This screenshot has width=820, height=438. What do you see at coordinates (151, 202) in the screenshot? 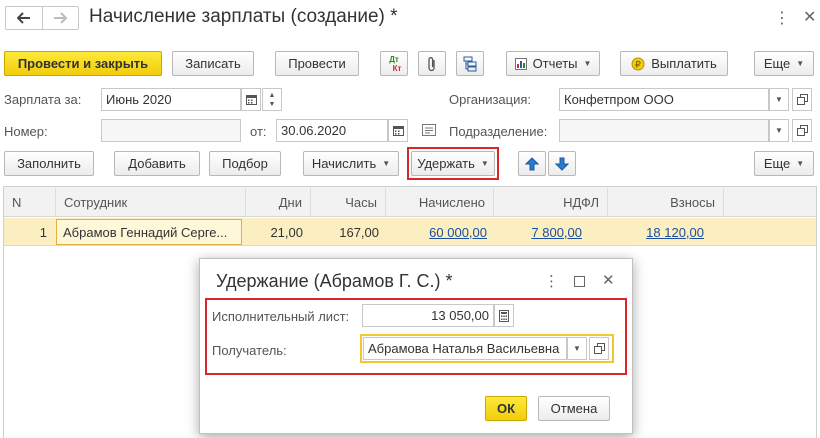
I see `col-header-employee: Сотрудник` at bounding box center [151, 202].